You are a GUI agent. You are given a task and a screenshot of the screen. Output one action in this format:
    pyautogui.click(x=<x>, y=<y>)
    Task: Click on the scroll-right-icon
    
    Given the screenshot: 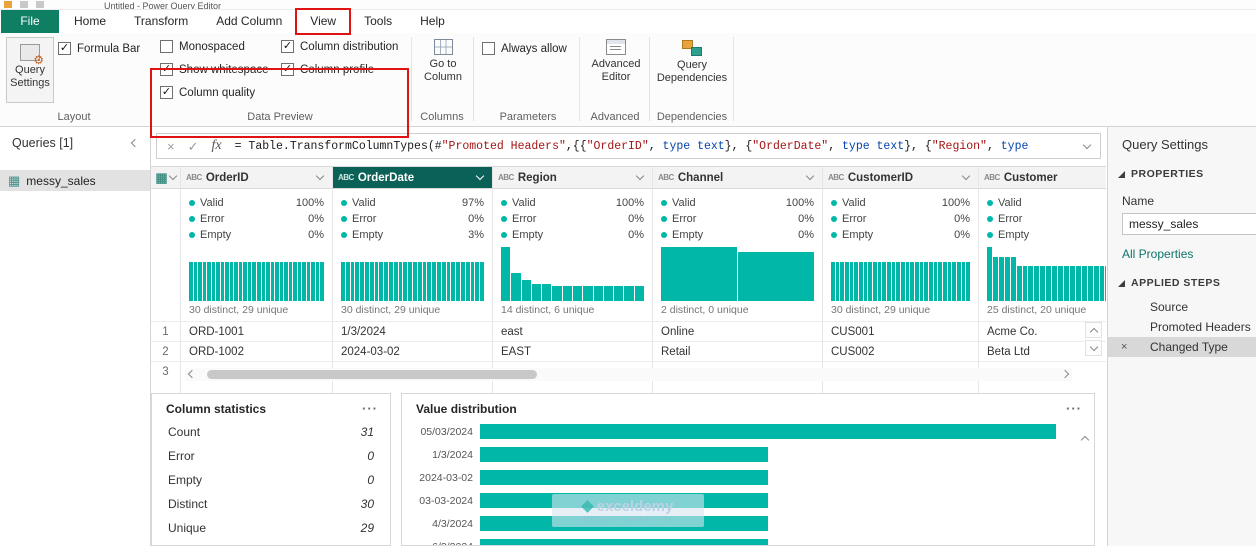 What is the action you would take?
    pyautogui.click(x=1065, y=374)
    